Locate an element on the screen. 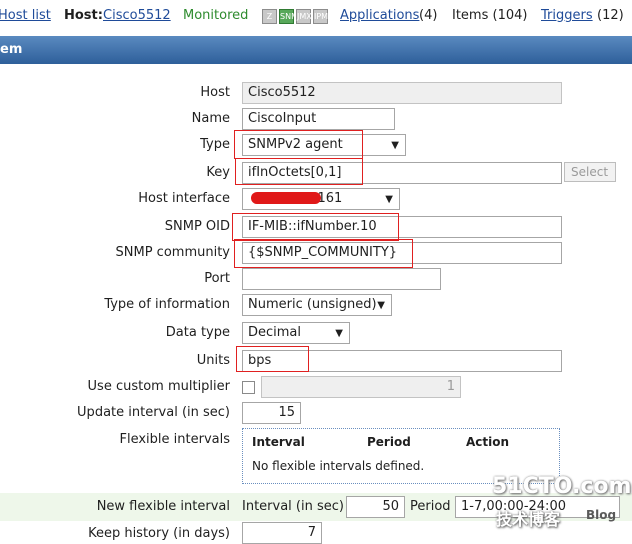 Image resolution: width=632 pixels, height=544 pixels. host-label: Host: is located at coordinates (83, 15).